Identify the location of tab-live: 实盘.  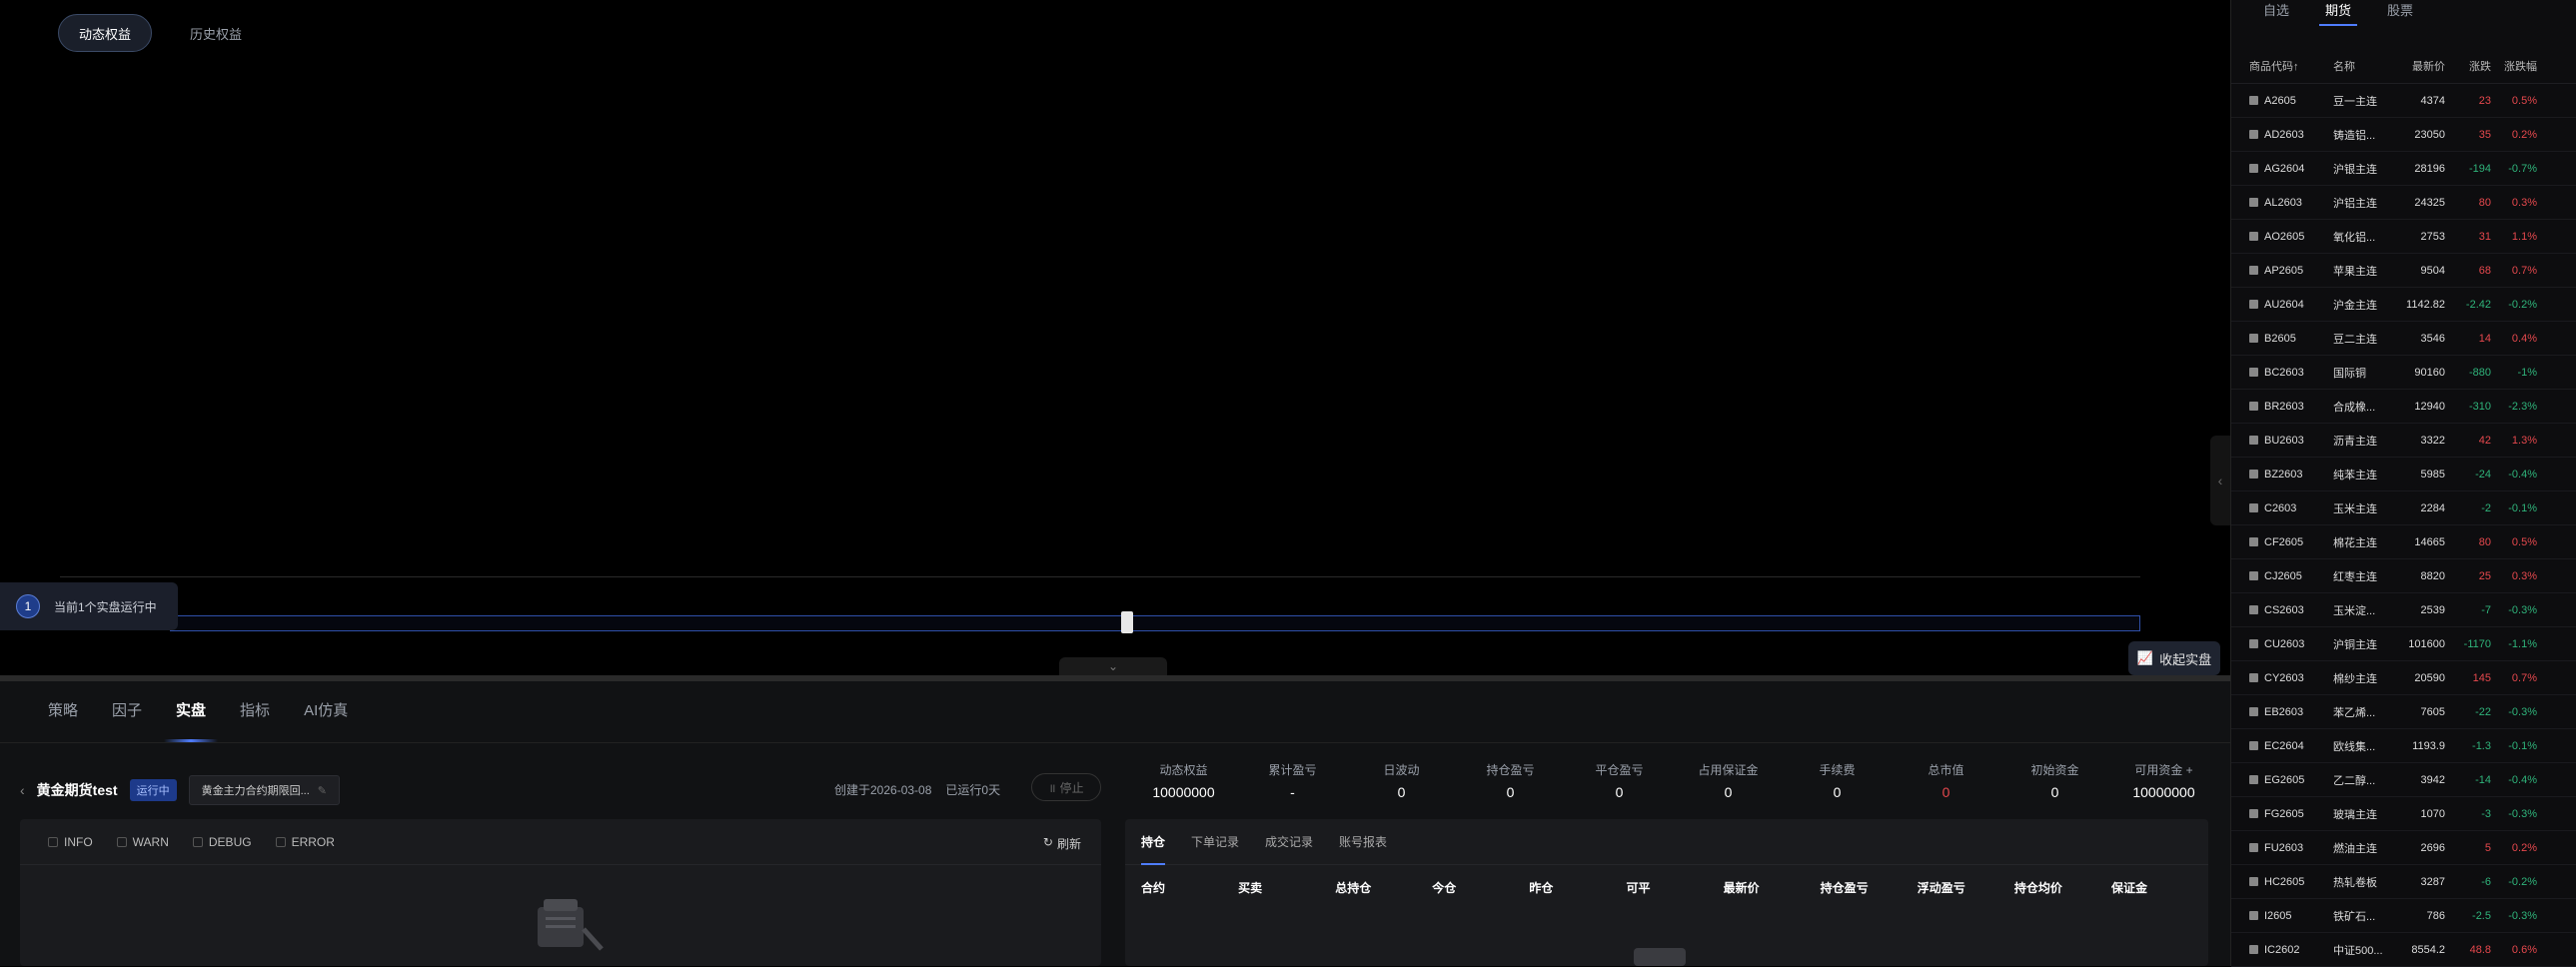
(191, 720).